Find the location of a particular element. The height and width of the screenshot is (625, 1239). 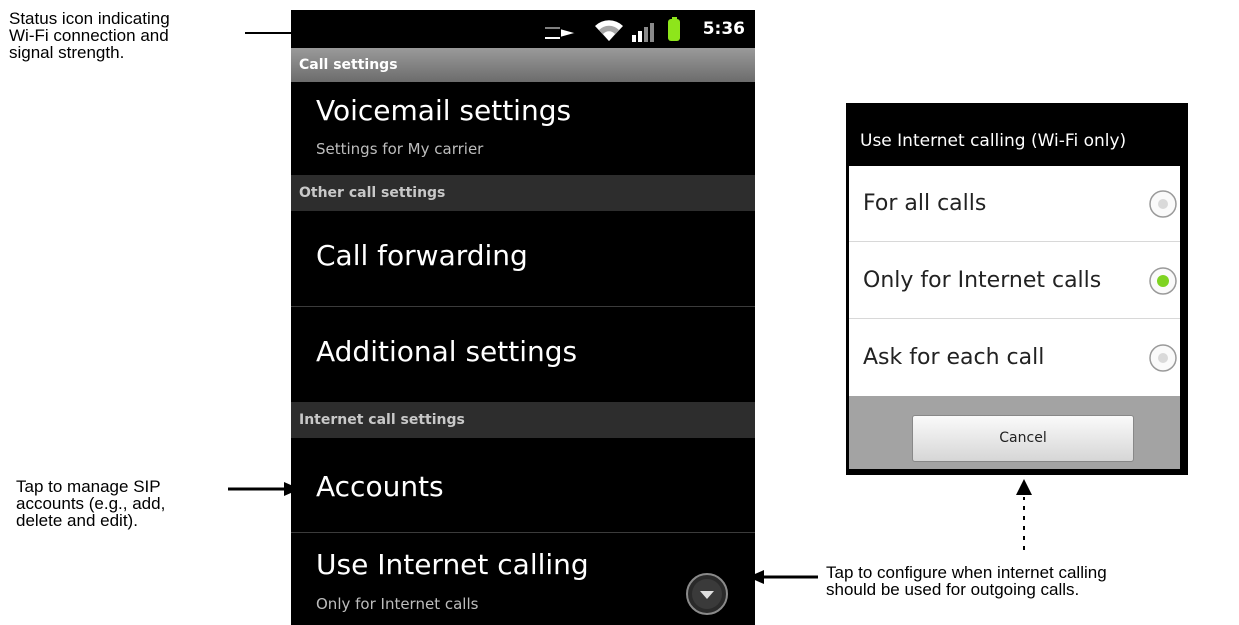

dialog-connector-arrow-icon is located at coordinates (1024, 487).